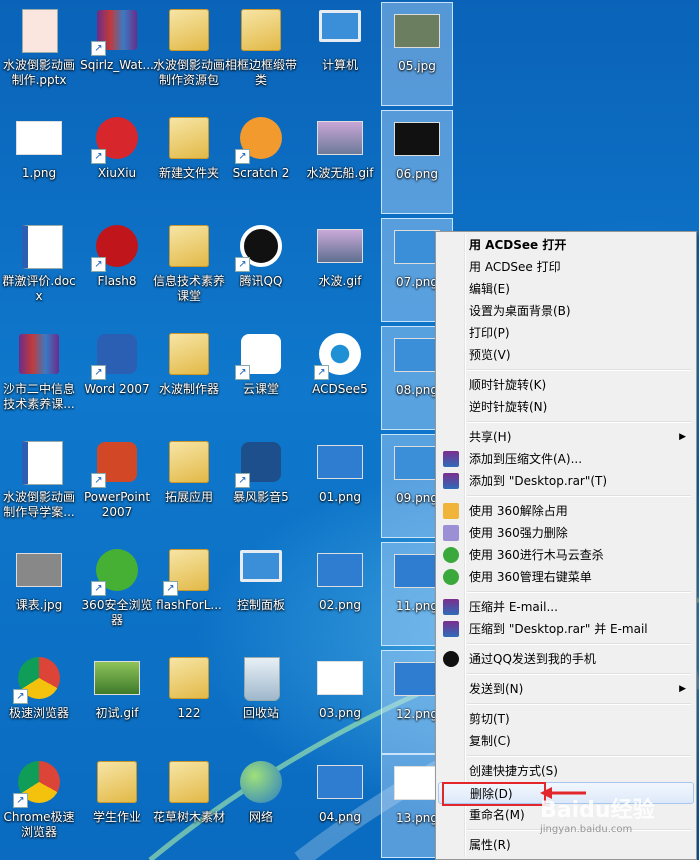 The height and width of the screenshot is (860, 699). What do you see at coordinates (566, 437) in the screenshot?
I see `menu-item-share: 共享(H) ▶` at bounding box center [566, 437].